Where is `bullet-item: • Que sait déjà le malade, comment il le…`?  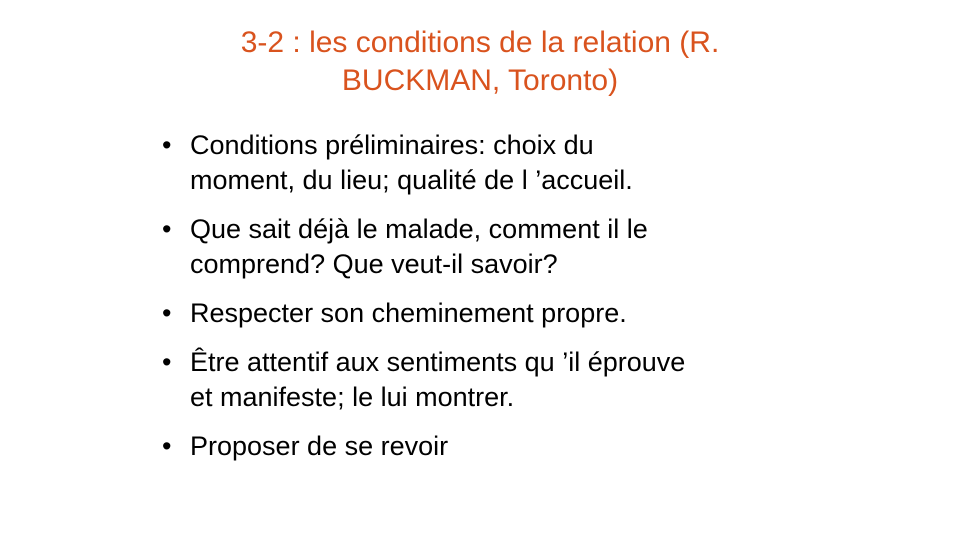 bullet-item: • Que sait déjà le malade, comment il le… is located at coordinates (482, 247).